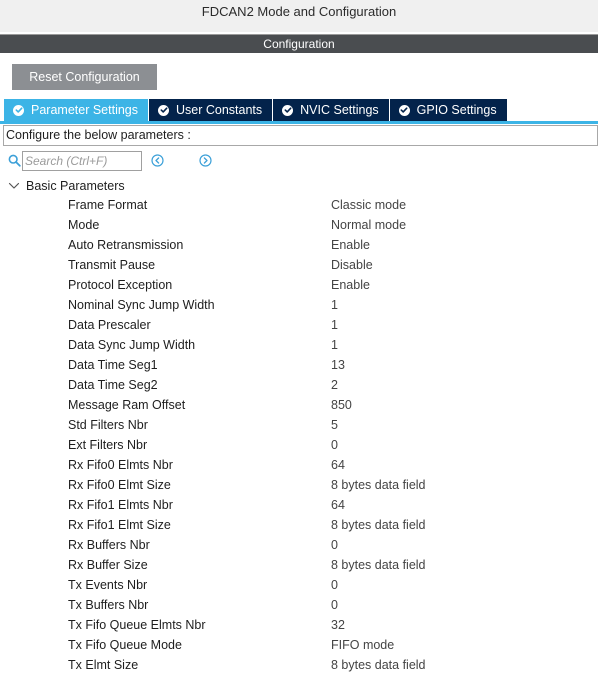  I want to click on search-input, so click(82, 161).